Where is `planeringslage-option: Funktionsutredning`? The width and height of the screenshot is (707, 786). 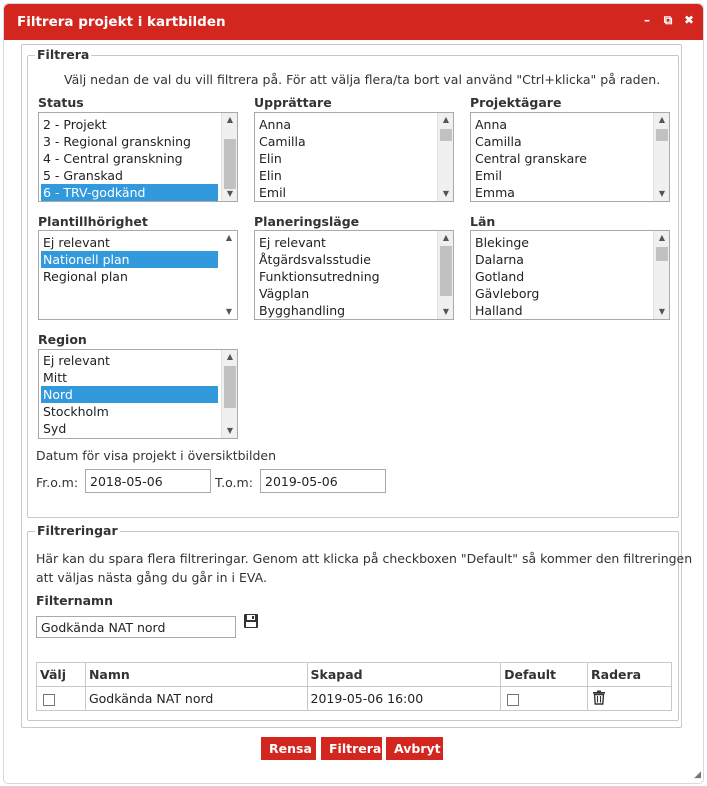
planeringslage-option: Funktionsutredning is located at coordinates (345, 276).